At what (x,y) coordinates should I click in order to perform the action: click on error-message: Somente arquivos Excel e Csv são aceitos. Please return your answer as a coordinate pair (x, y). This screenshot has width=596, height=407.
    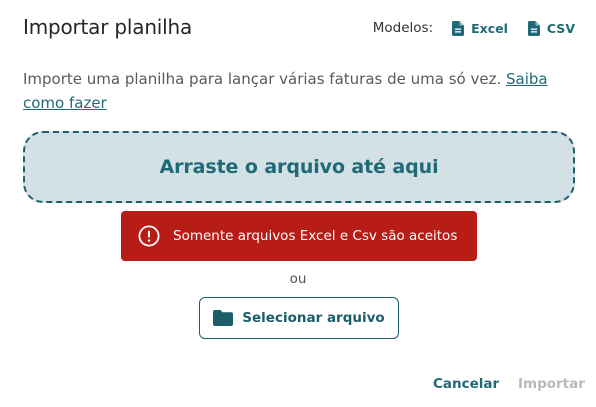
    Looking at the image, I should click on (315, 236).